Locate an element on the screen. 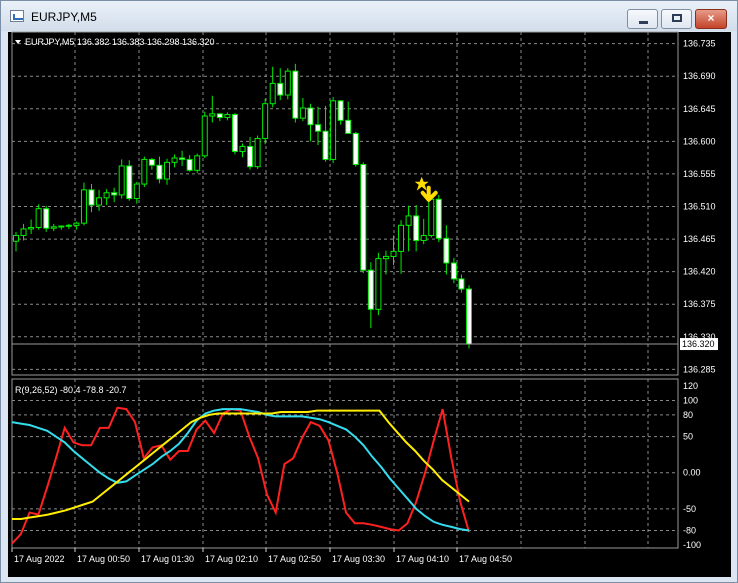  time-tick-label: 17 Aug 01:30 is located at coordinates (167, 559).